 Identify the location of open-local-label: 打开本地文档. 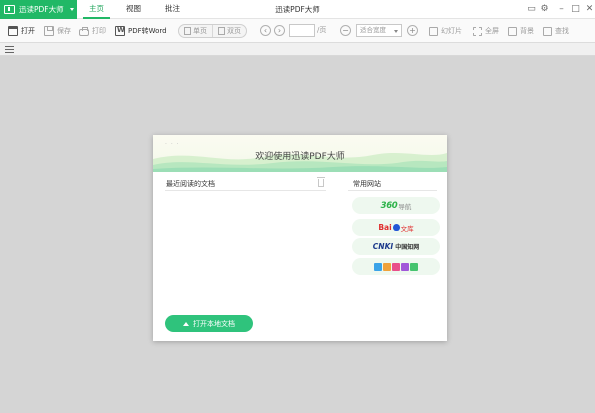
(214, 323).